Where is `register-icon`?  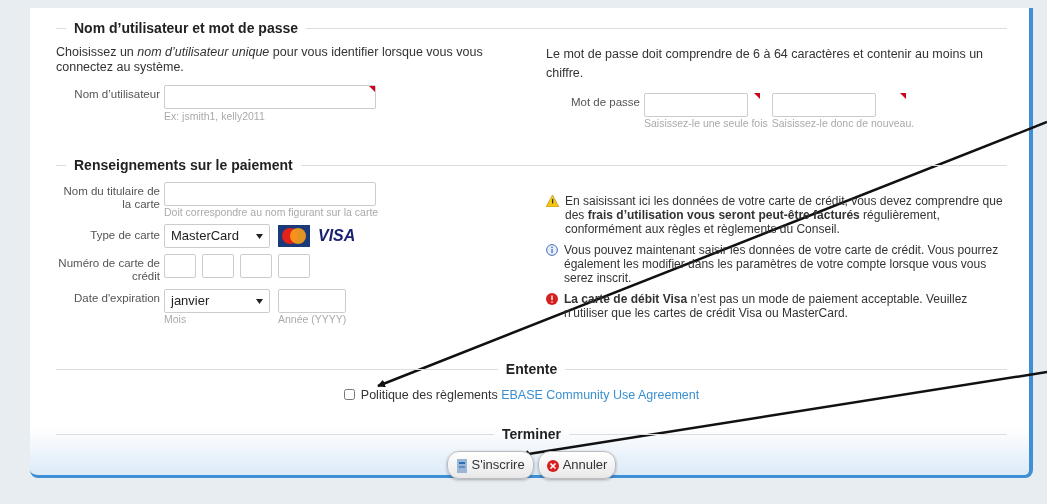
register-icon is located at coordinates (461, 465).